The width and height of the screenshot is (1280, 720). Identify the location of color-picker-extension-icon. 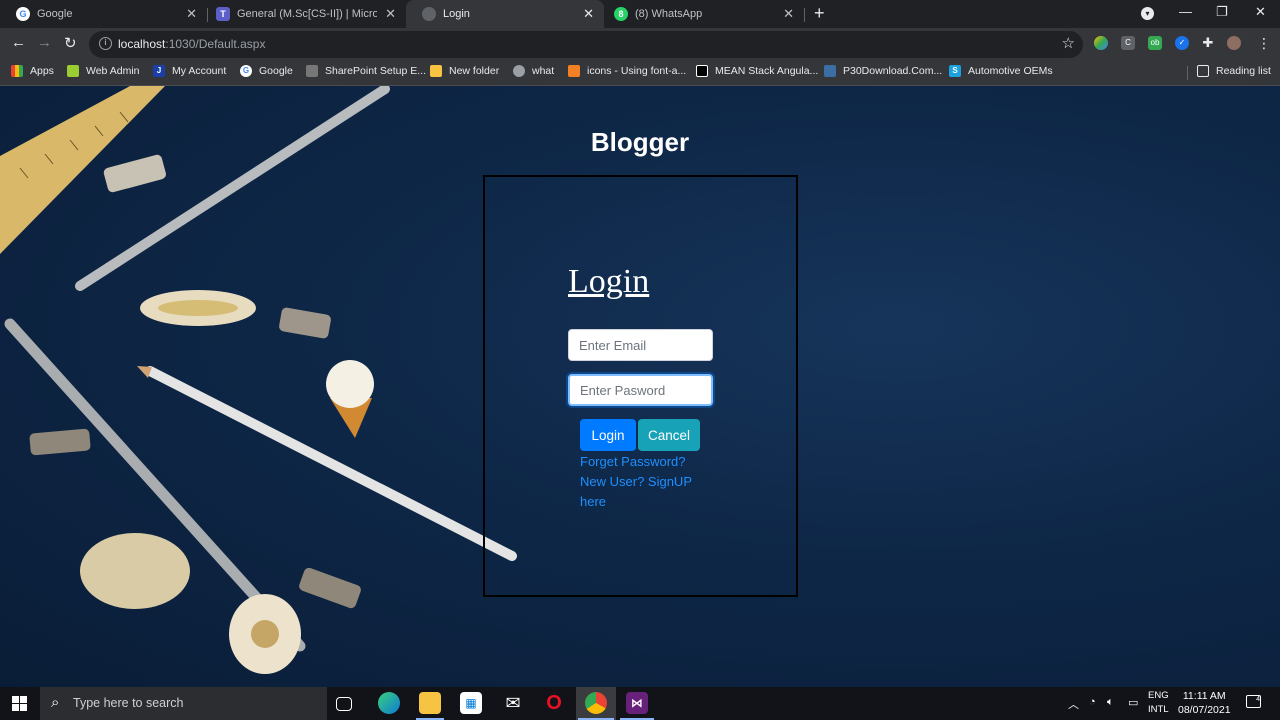
(1101, 43).